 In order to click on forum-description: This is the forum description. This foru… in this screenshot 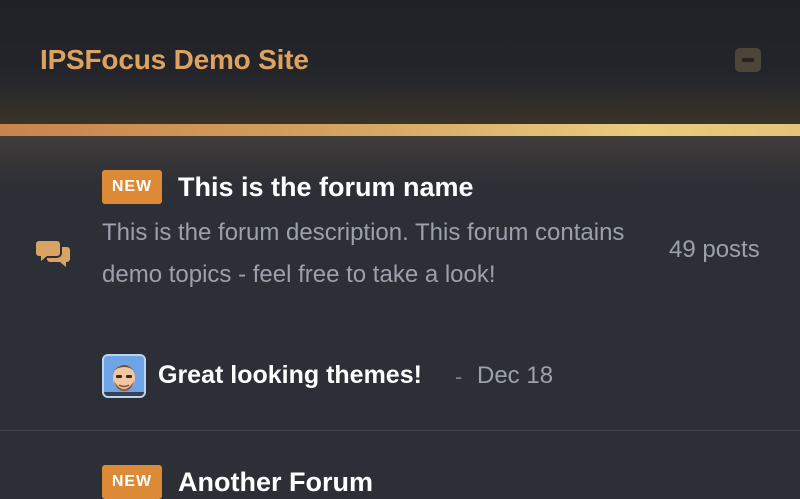, I will do `click(363, 253)`.